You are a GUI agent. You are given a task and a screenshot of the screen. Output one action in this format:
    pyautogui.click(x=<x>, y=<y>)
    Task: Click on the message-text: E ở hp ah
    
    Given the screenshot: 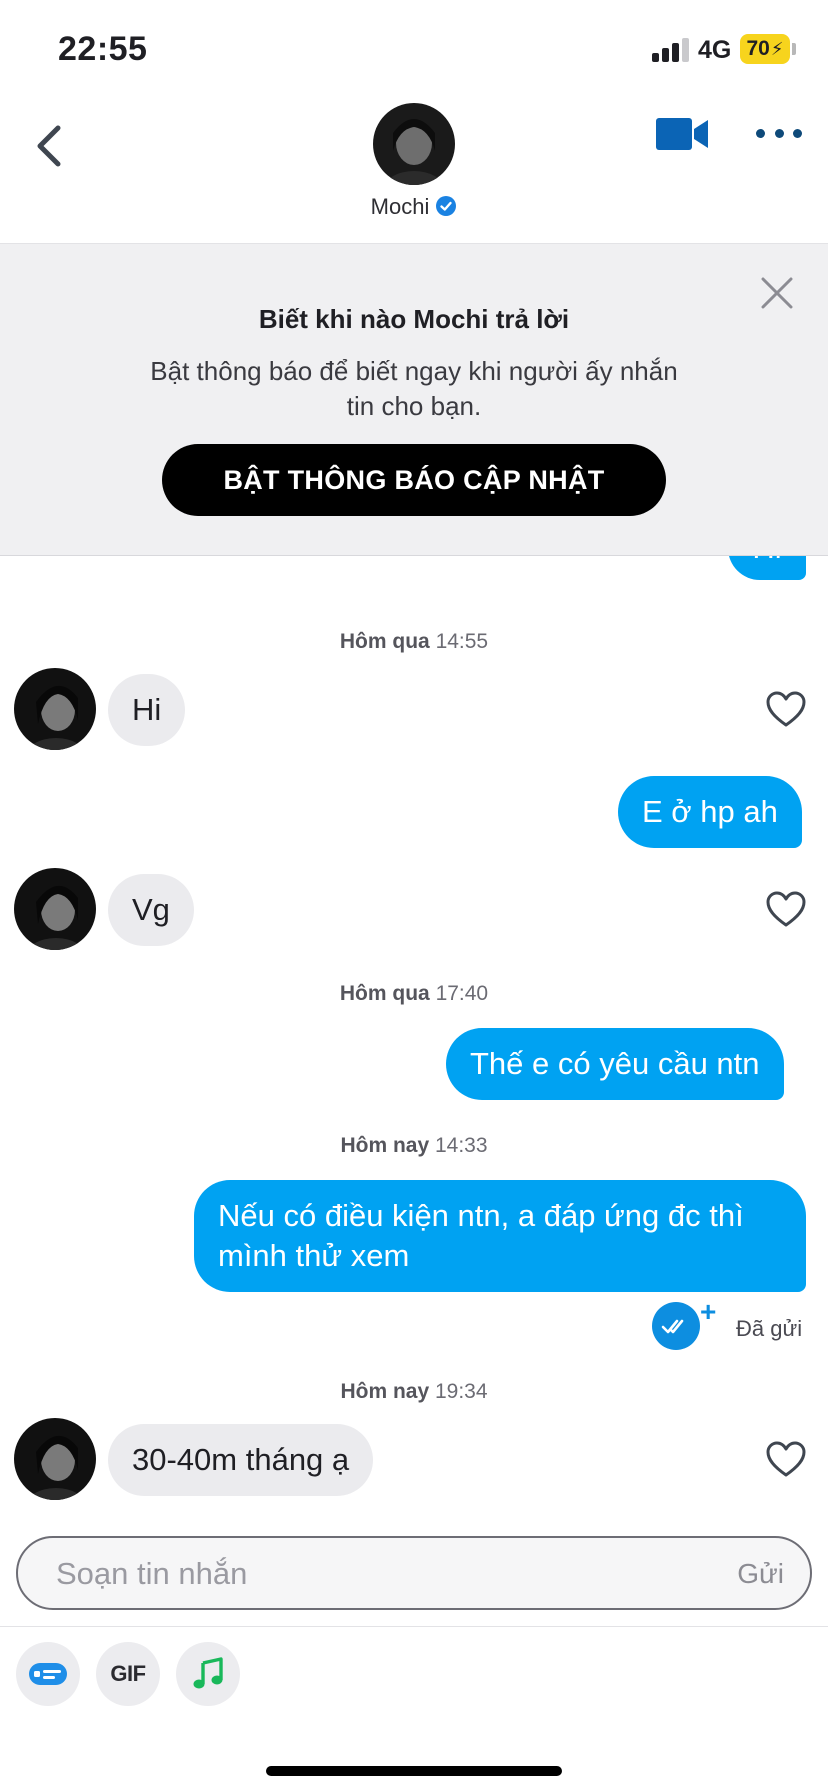 What is the action you would take?
    pyautogui.click(x=710, y=811)
    